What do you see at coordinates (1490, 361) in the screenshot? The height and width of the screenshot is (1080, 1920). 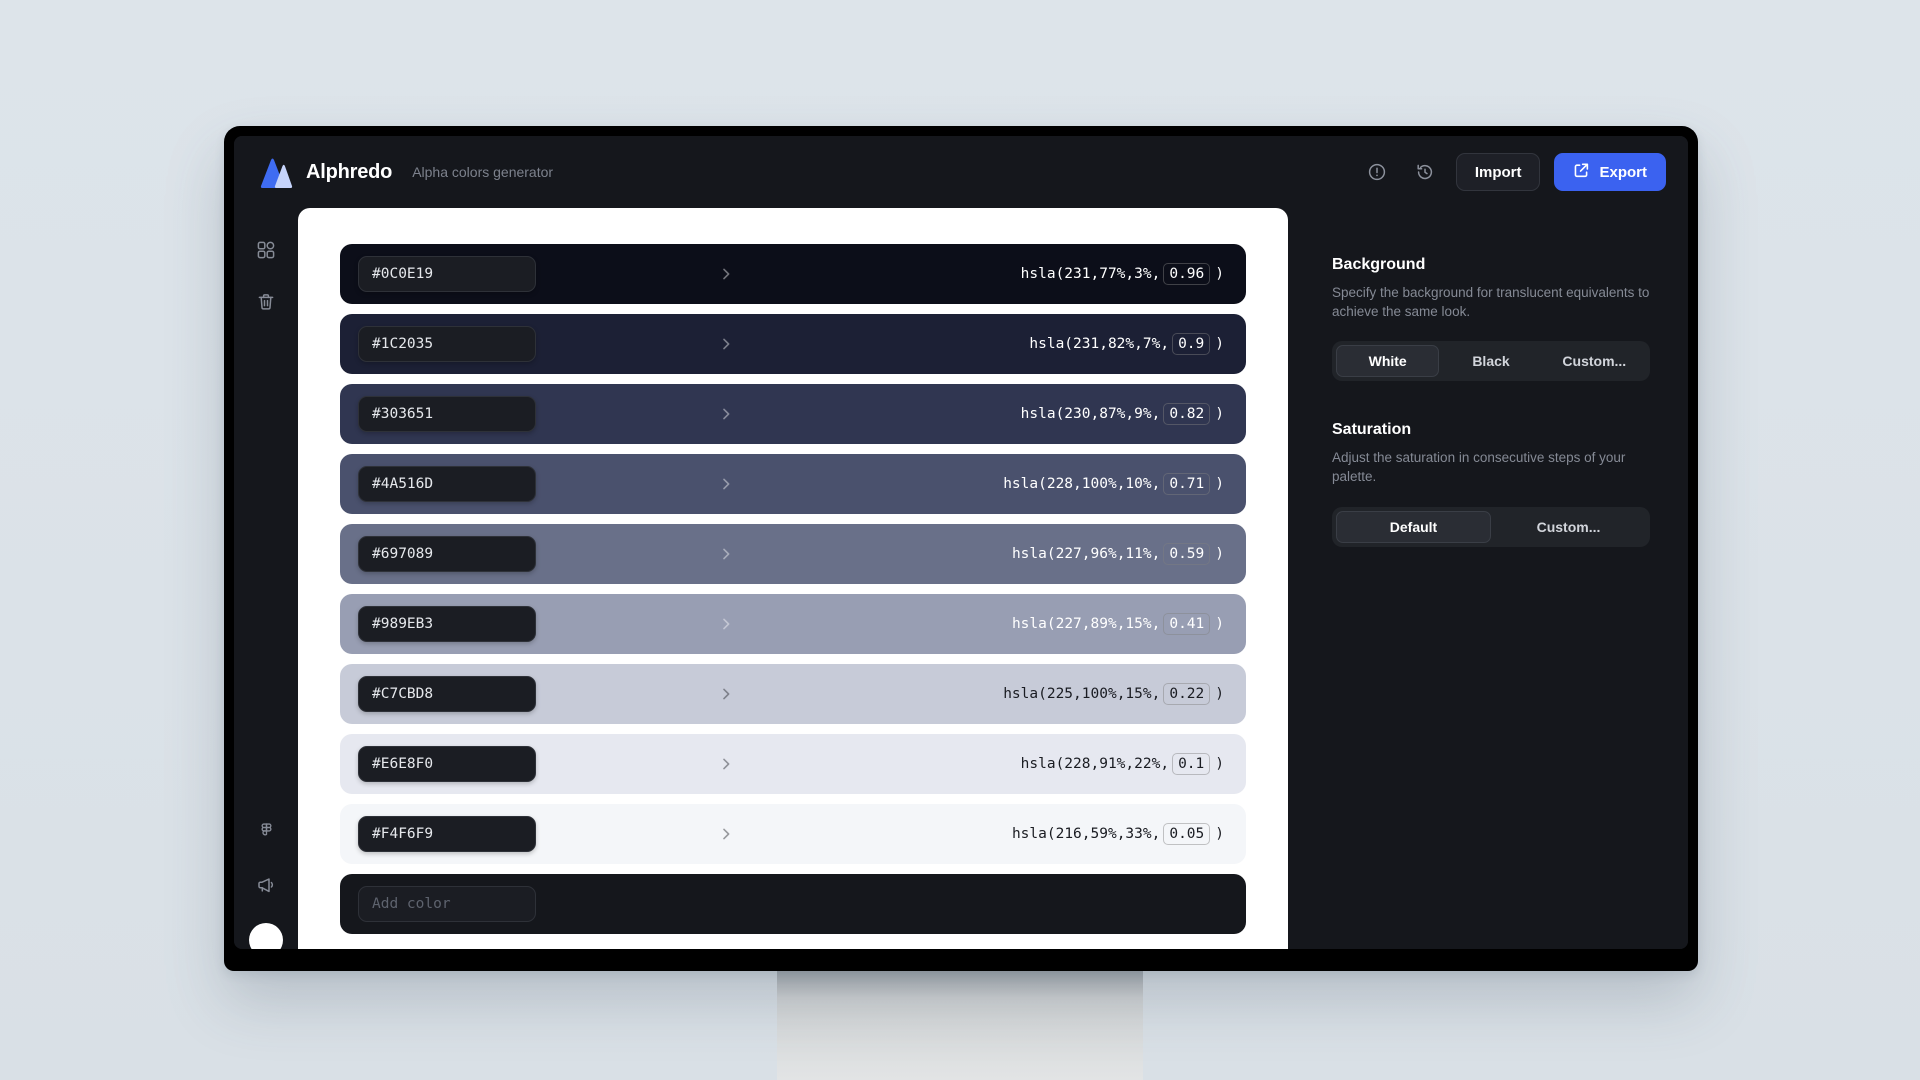 I see `background-option-black: Black` at bounding box center [1490, 361].